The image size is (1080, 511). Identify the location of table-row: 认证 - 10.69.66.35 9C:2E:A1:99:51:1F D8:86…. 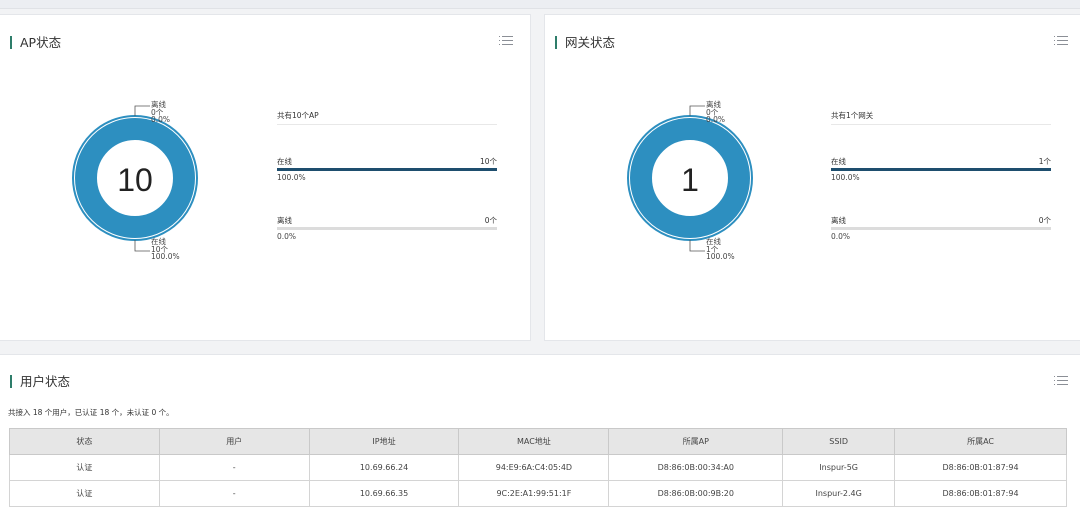
(538, 493).